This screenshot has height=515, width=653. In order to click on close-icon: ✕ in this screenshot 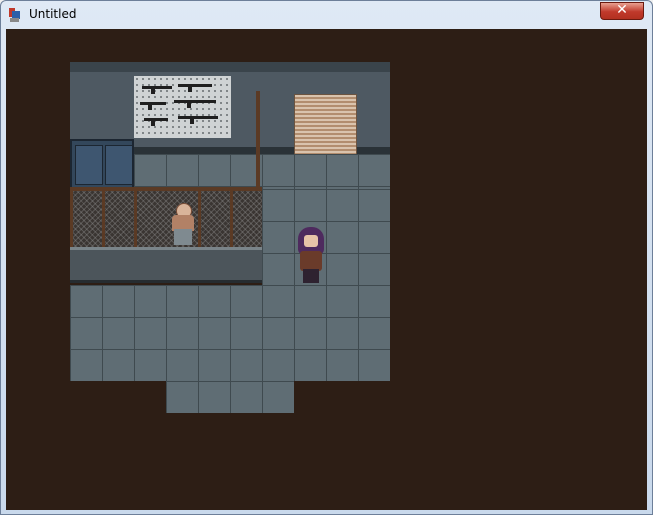, I will do `click(622, 10)`.